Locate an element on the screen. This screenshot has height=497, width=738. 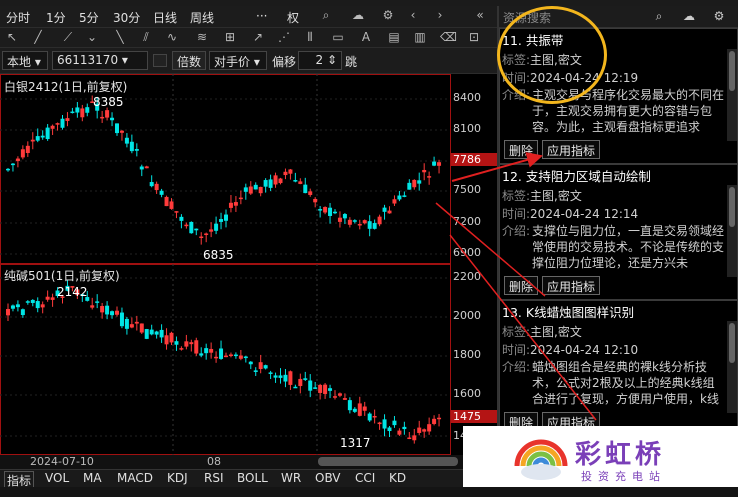
watermark-name: 彩虹桥 is located at coordinates (620, 455).